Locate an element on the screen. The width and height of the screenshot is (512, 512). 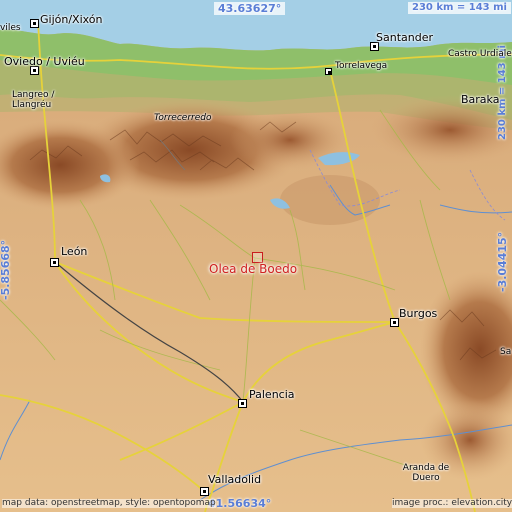
leon-label: León is located at coordinates (74, 251).